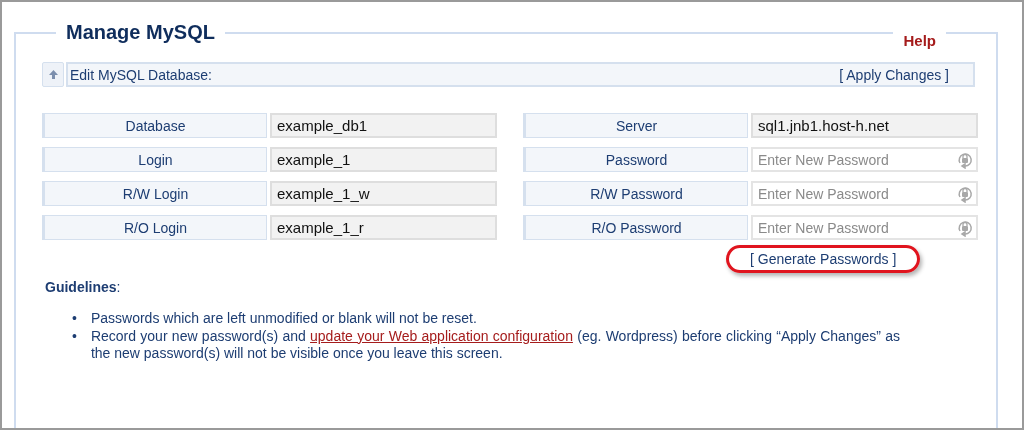 The width and height of the screenshot is (1024, 430). I want to click on field-label: Password, so click(635, 159).